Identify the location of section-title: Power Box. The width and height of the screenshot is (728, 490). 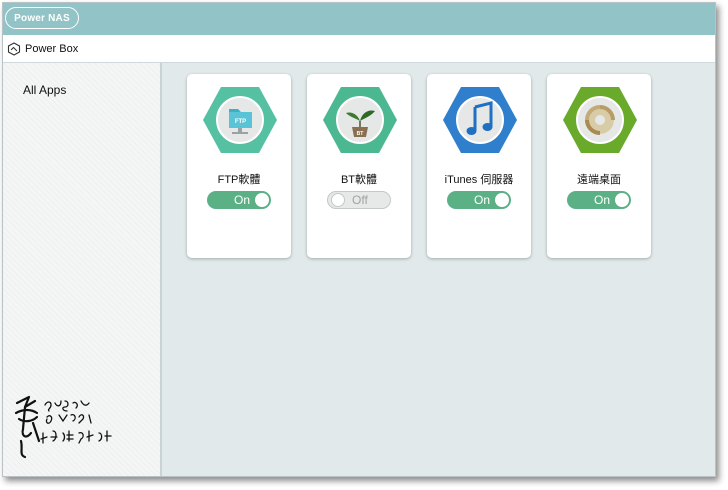
(52, 48).